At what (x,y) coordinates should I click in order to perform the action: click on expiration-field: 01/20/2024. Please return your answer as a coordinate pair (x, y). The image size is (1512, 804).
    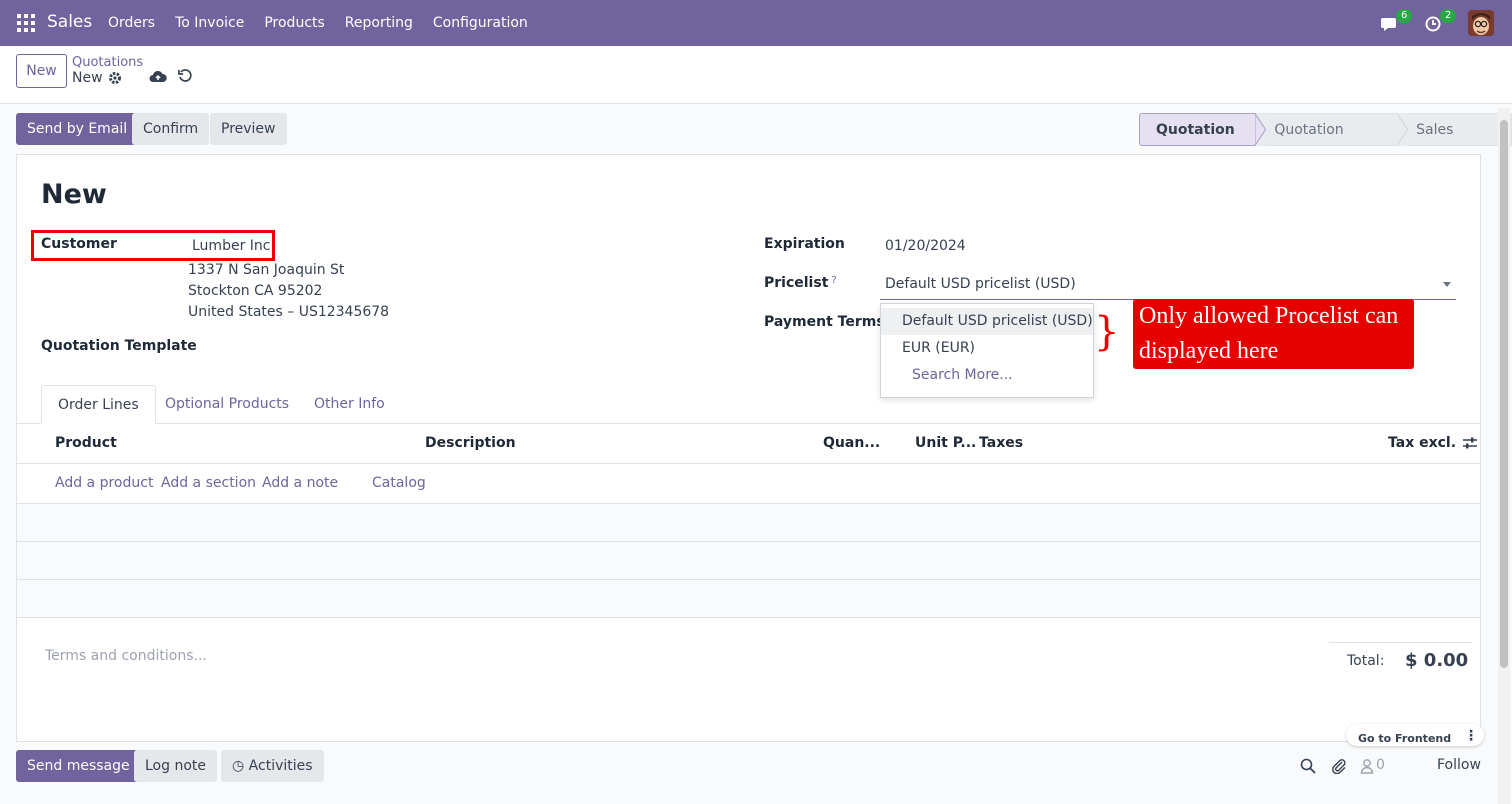
    Looking at the image, I should click on (925, 246).